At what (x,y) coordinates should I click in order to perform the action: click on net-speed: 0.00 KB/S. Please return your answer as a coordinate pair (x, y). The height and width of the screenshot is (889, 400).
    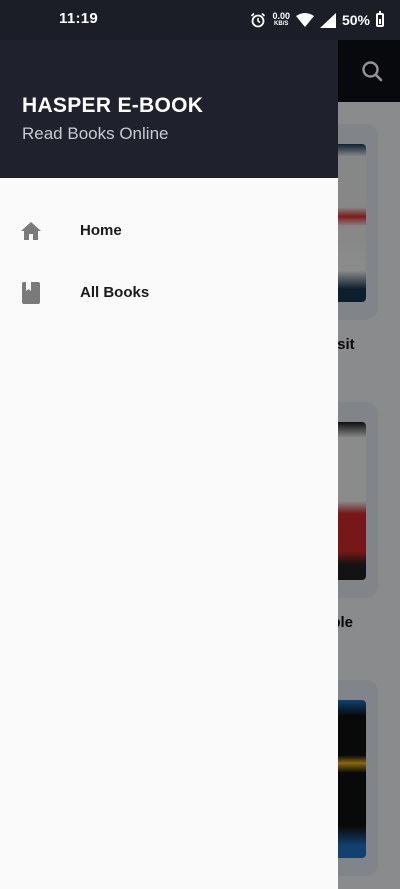
    Looking at the image, I should click on (281, 20).